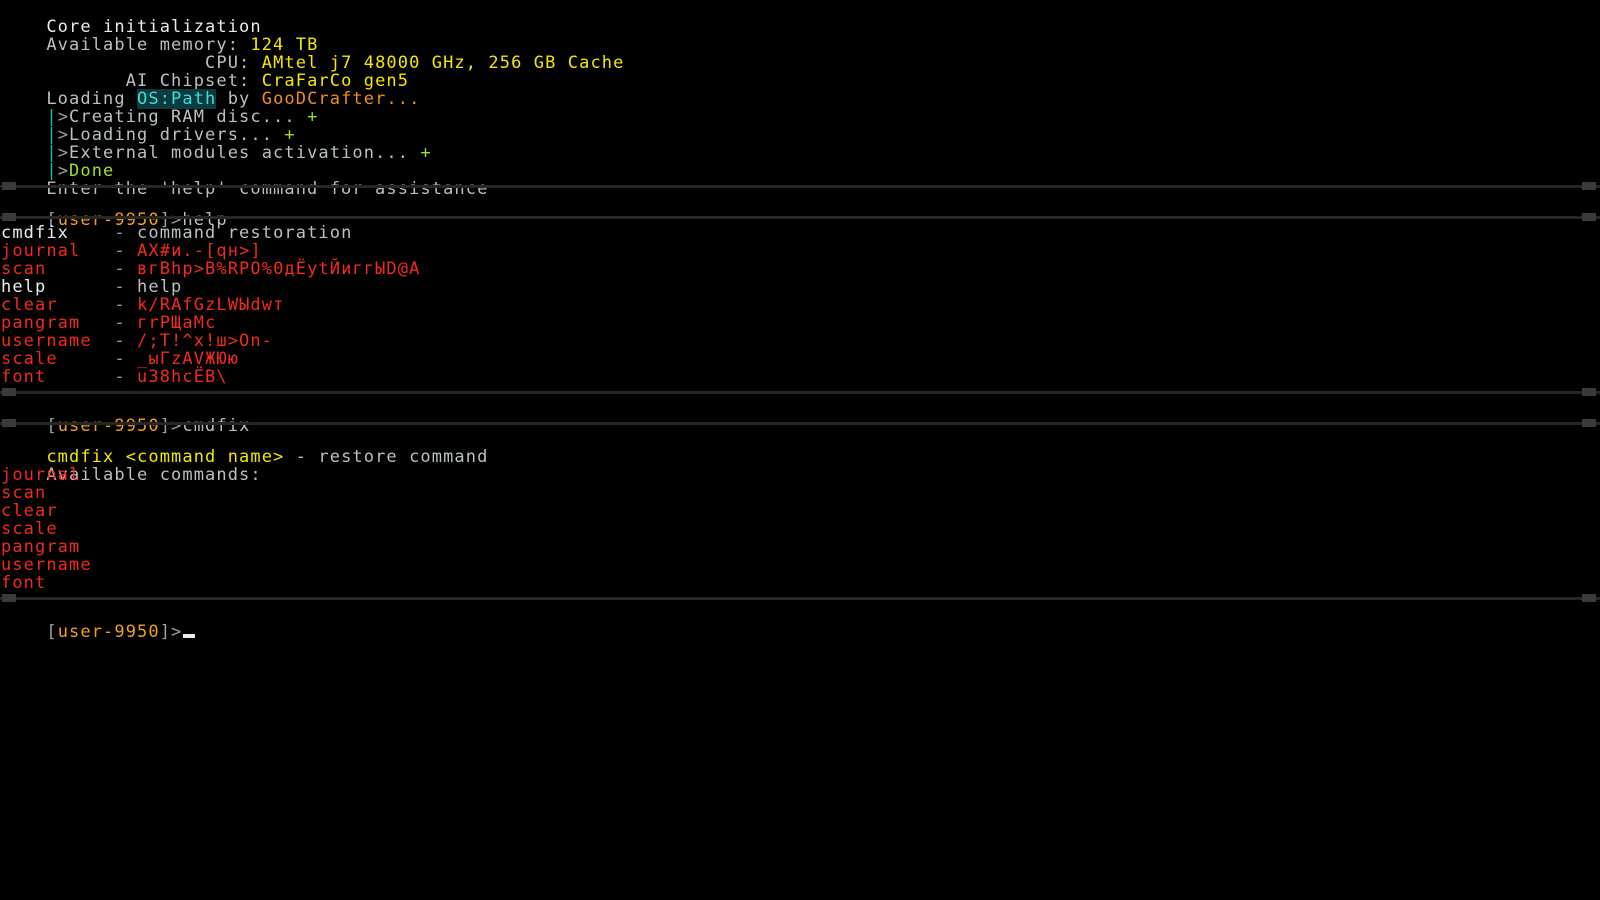  I want to click on help-row-description: help, so click(160, 287).